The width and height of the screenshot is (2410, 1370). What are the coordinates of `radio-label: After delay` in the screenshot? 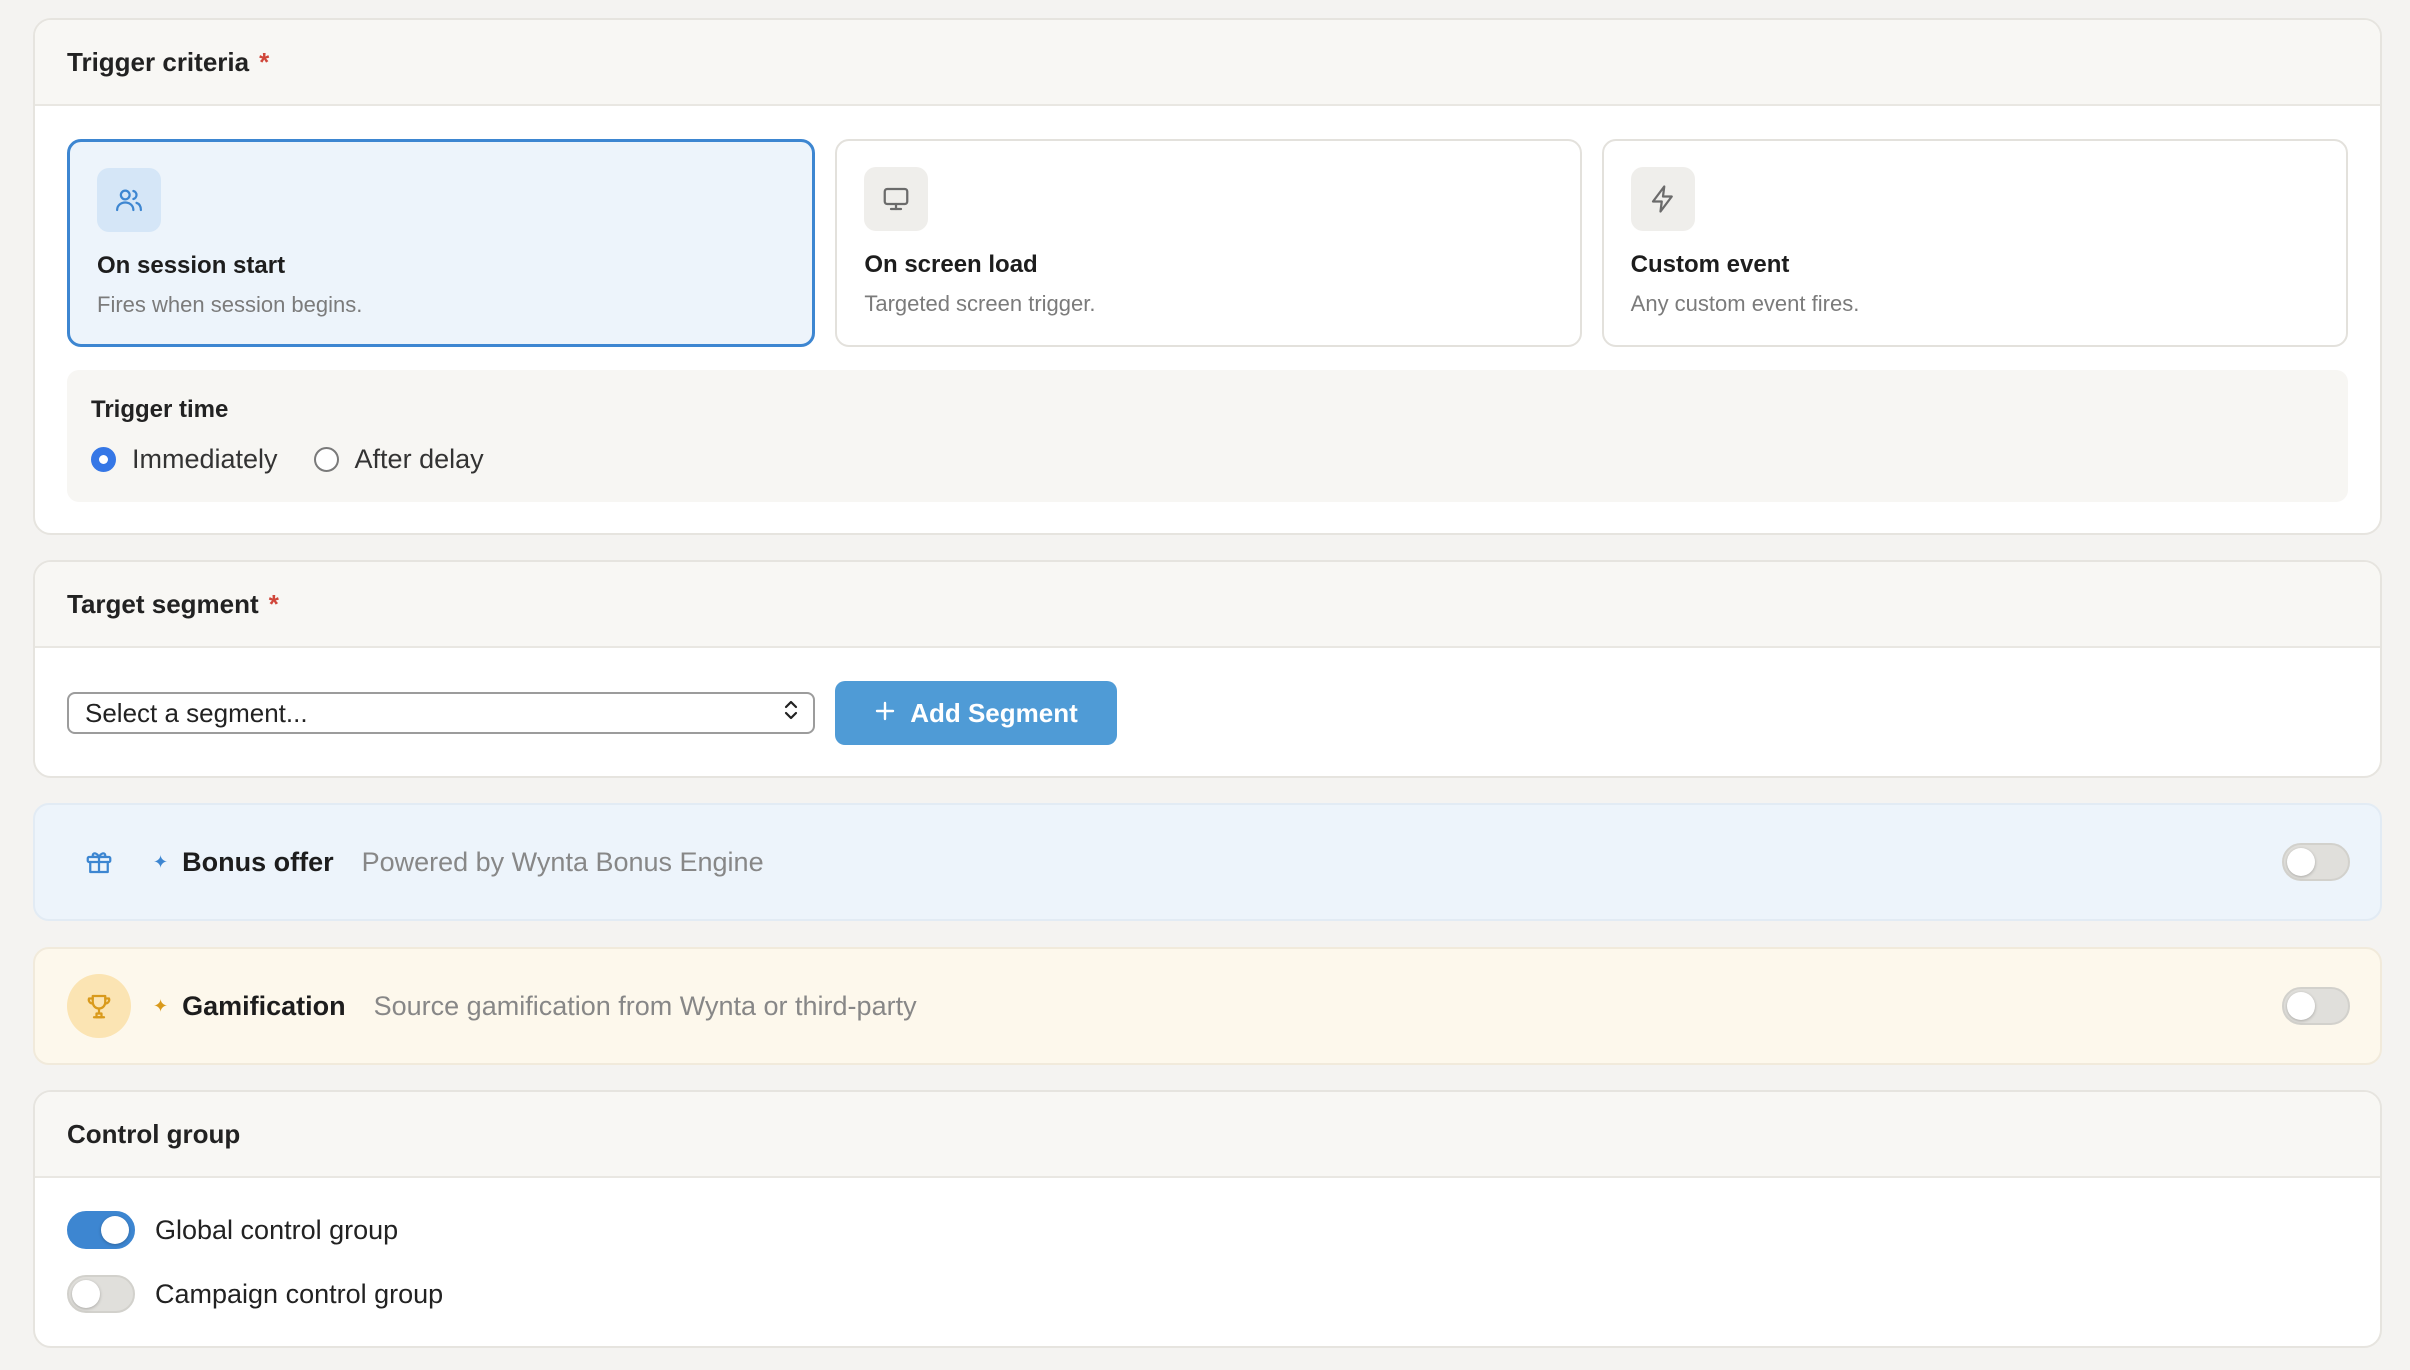 It's located at (419, 459).